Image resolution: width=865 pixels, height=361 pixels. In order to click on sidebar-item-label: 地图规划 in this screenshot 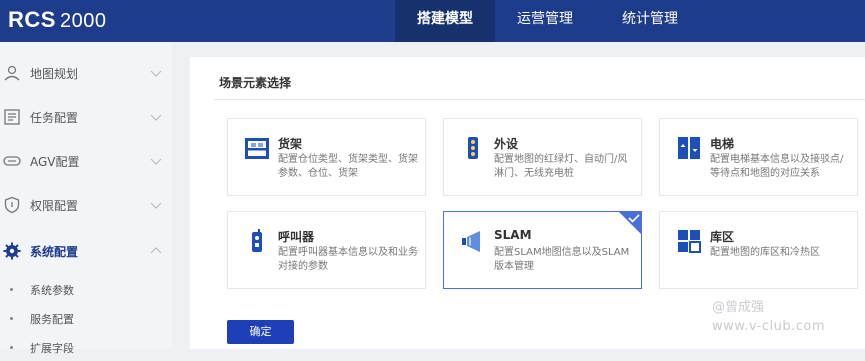, I will do `click(54, 74)`.